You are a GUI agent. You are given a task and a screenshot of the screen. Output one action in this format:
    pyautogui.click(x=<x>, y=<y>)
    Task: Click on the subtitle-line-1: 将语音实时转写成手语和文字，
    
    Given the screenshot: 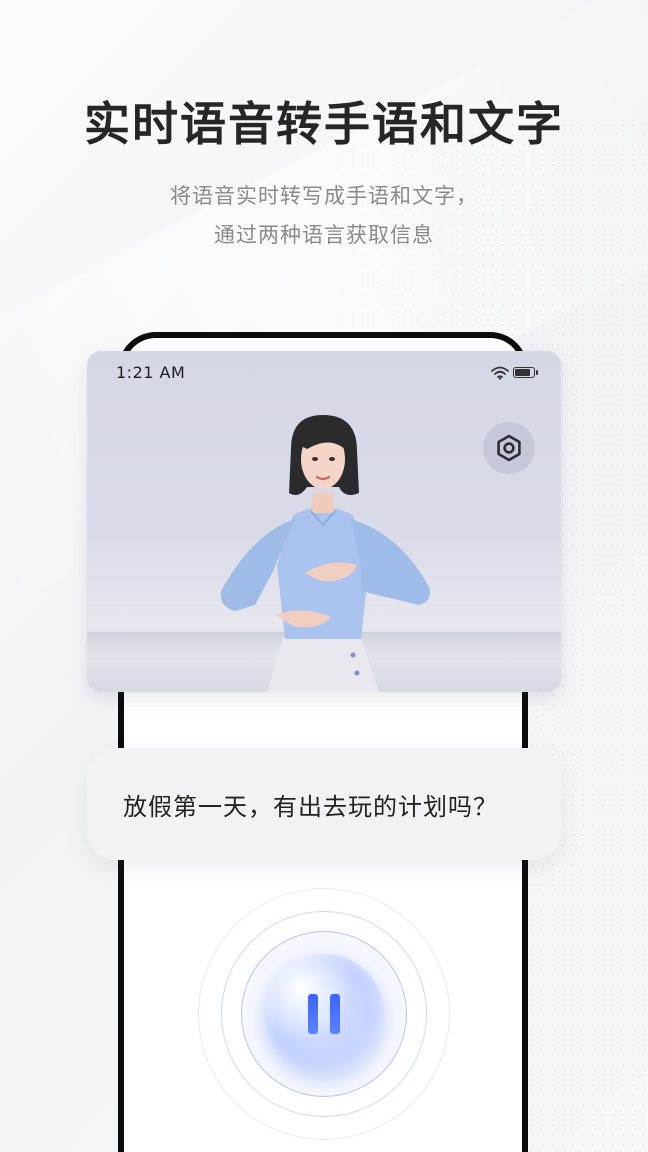 What is the action you would take?
    pyautogui.click(x=324, y=196)
    